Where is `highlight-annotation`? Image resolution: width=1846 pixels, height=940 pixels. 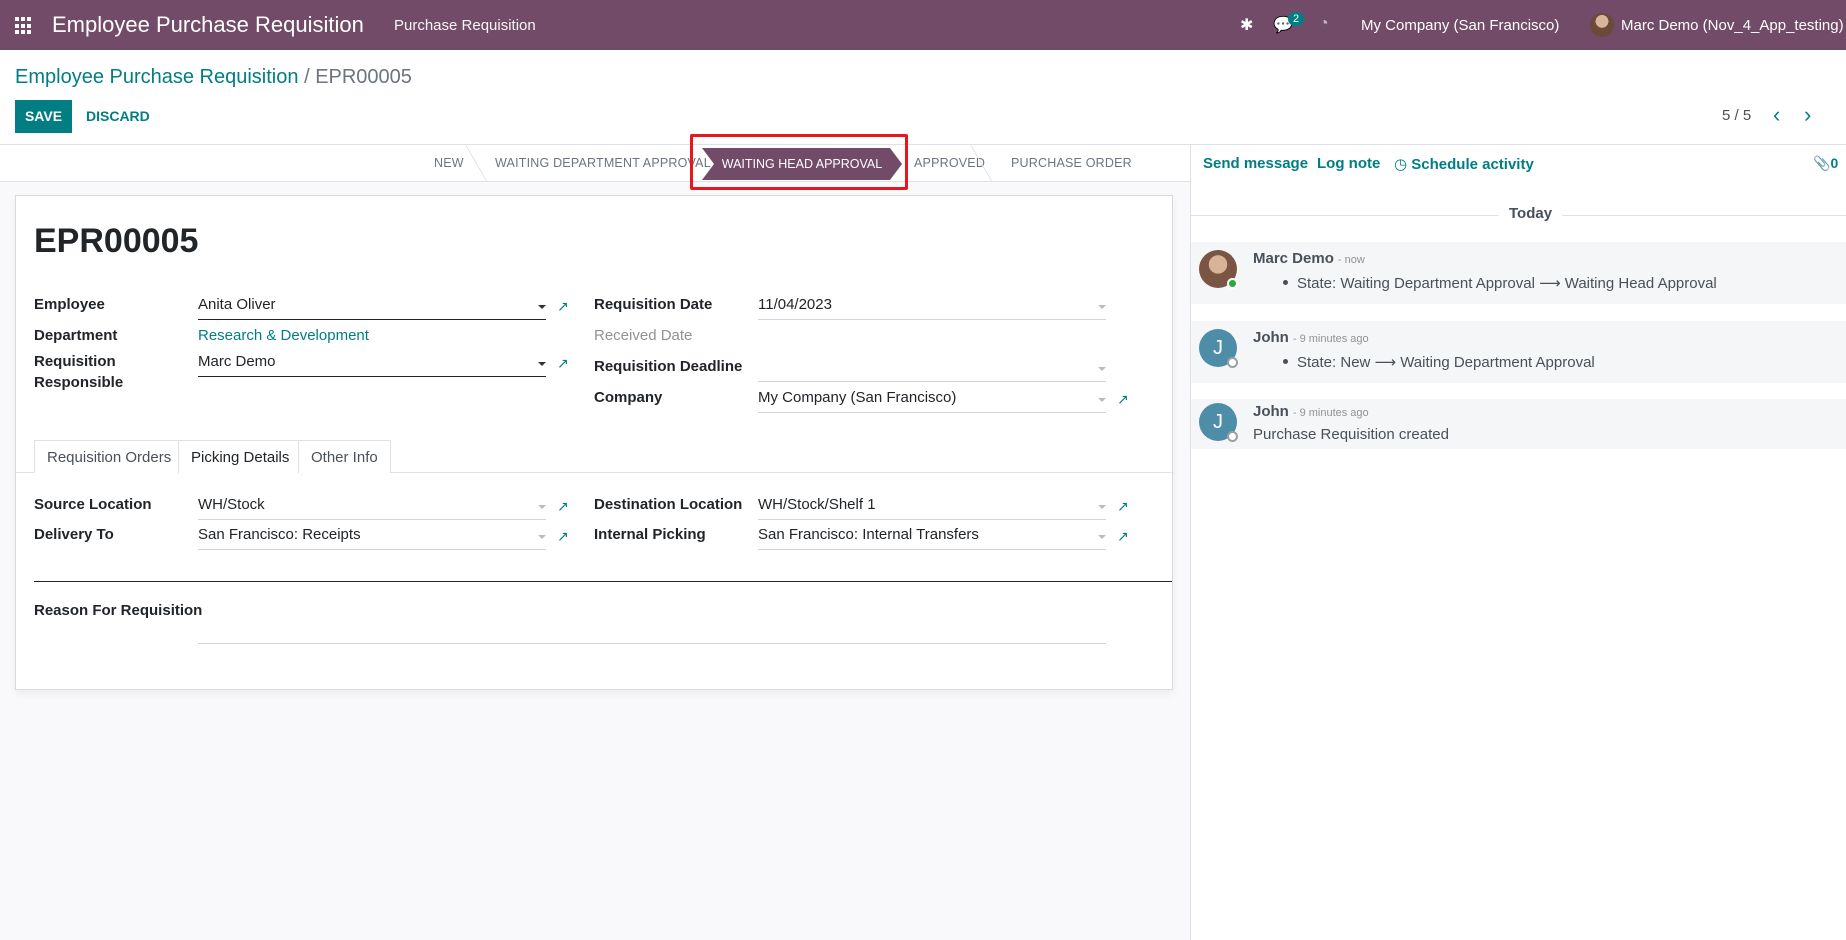 highlight-annotation is located at coordinates (799, 162).